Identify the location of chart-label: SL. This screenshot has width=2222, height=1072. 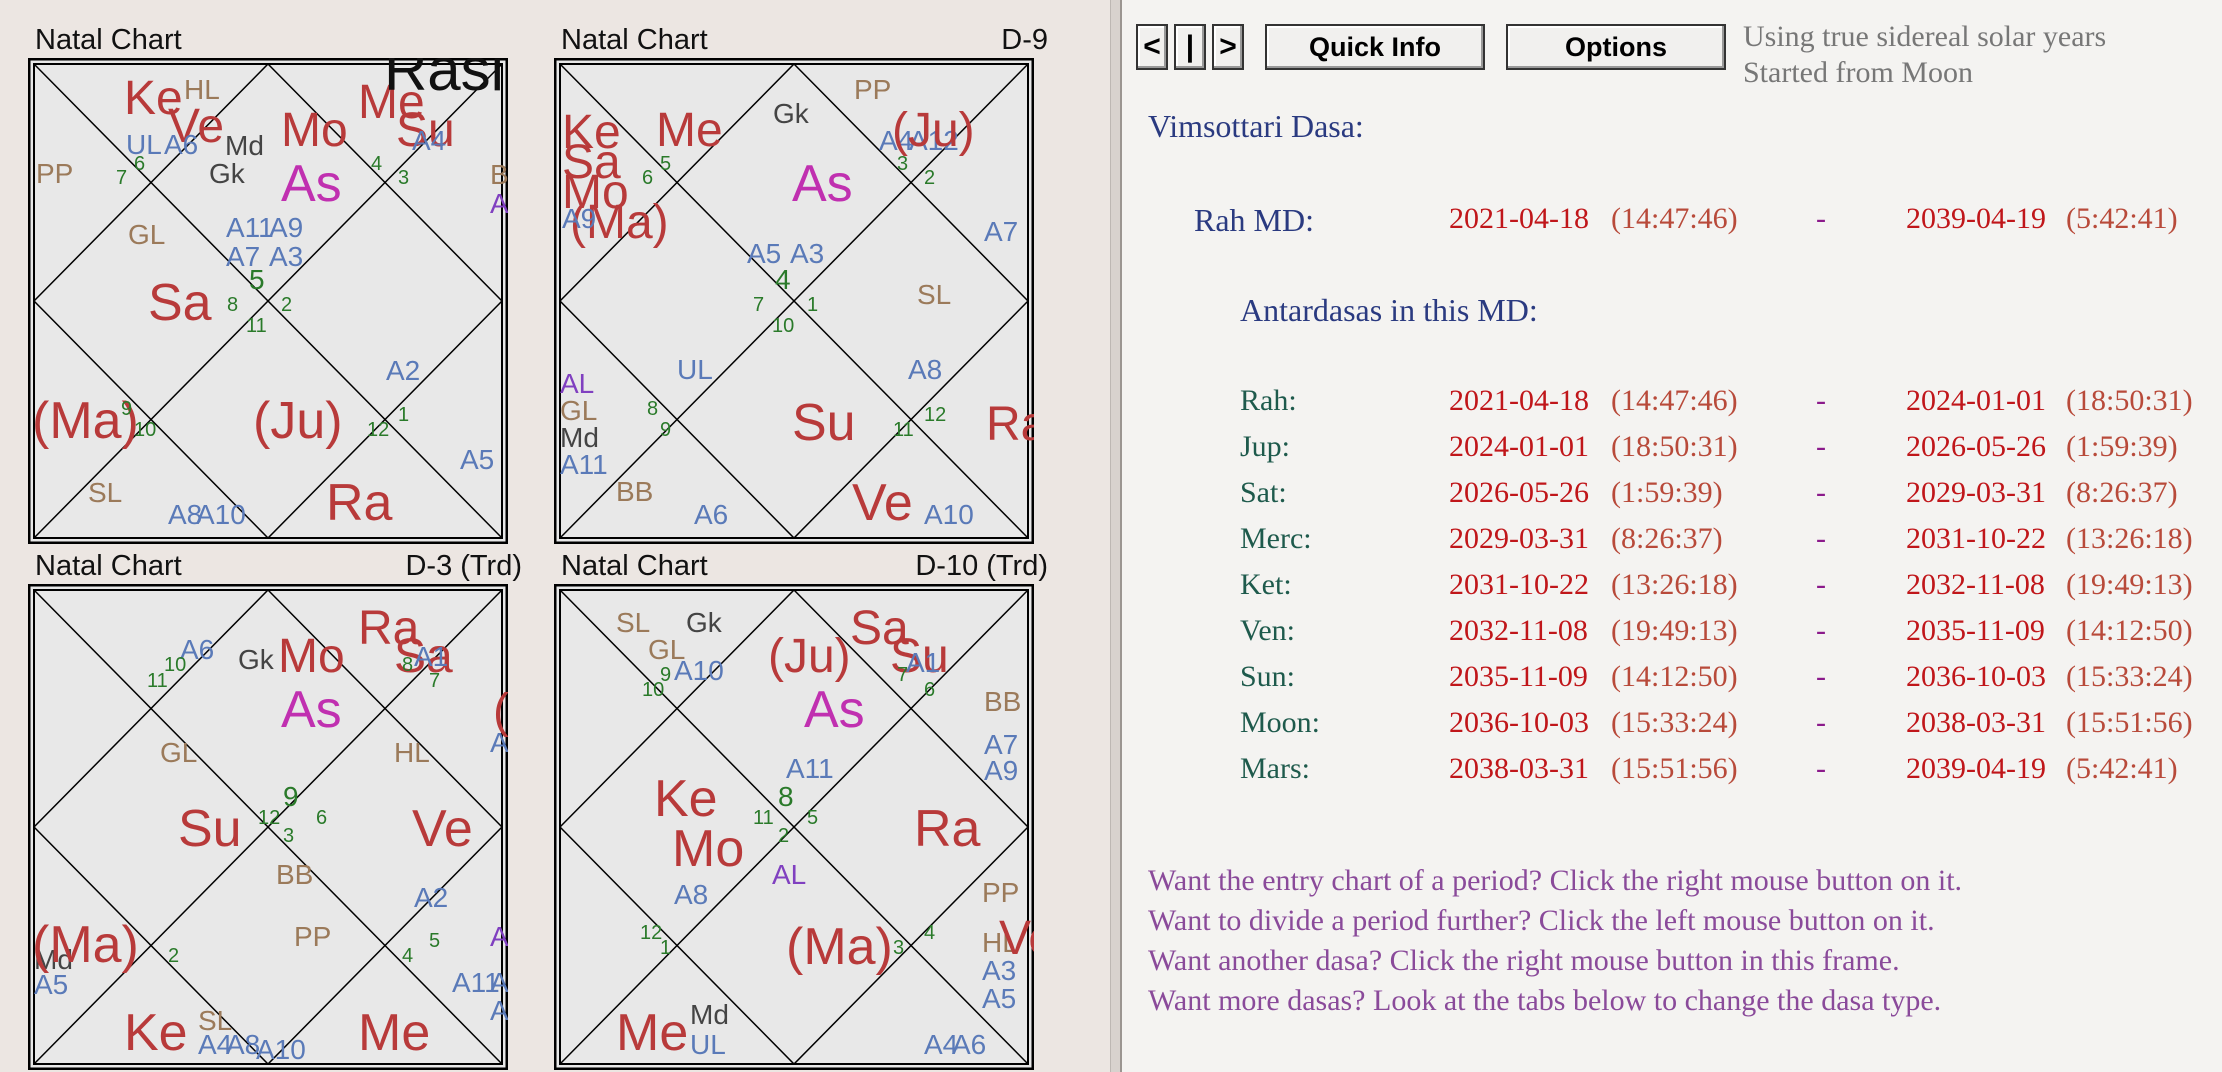
(934, 294).